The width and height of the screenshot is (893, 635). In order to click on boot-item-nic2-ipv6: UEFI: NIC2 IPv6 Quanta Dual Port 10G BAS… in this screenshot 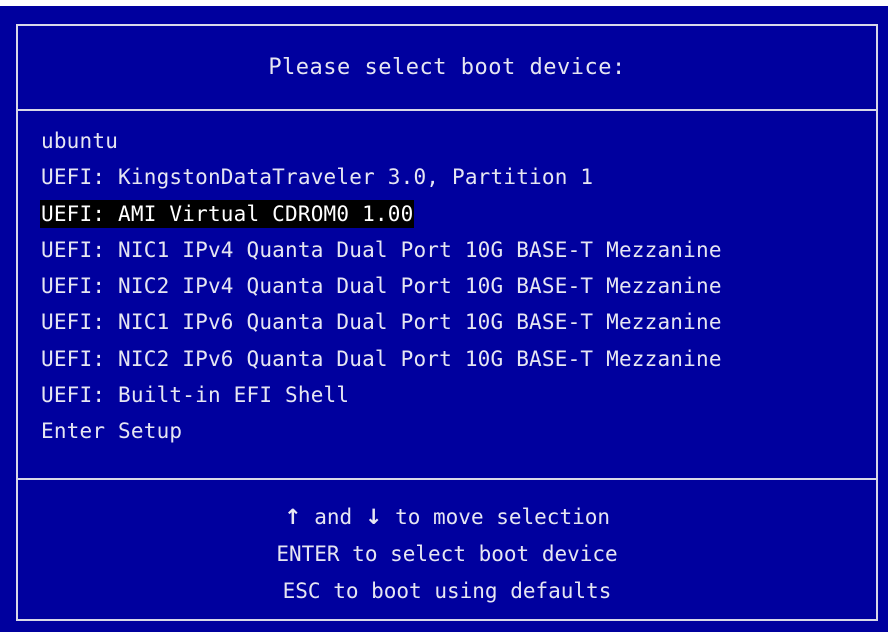, I will do `click(455, 363)`.